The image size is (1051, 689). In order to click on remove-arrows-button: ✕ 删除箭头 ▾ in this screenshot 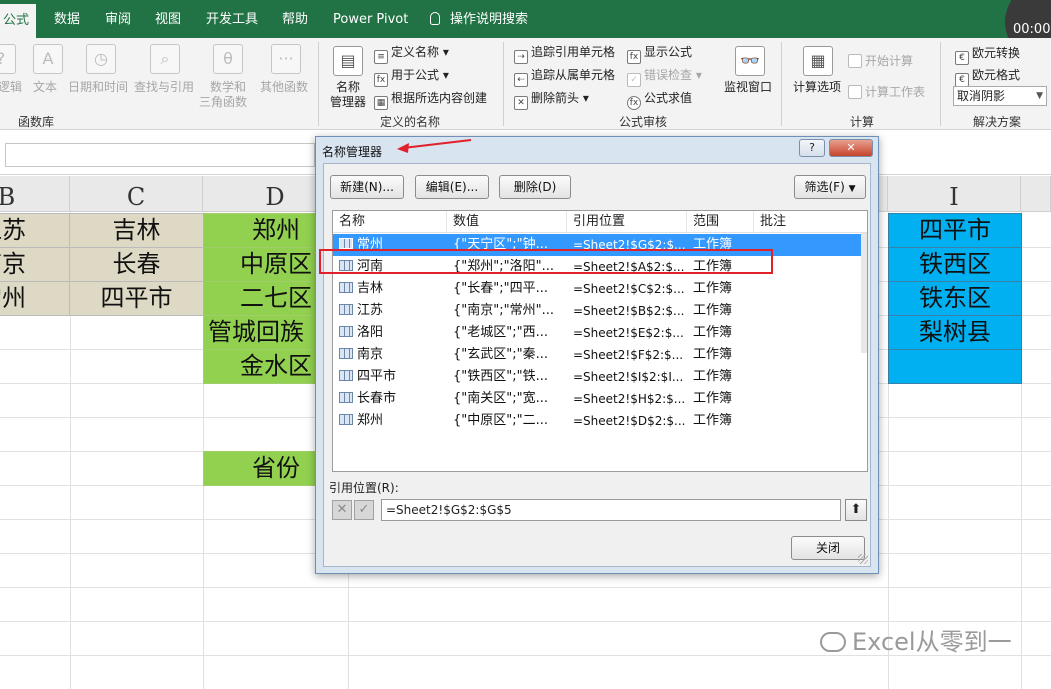, I will do `click(551, 99)`.